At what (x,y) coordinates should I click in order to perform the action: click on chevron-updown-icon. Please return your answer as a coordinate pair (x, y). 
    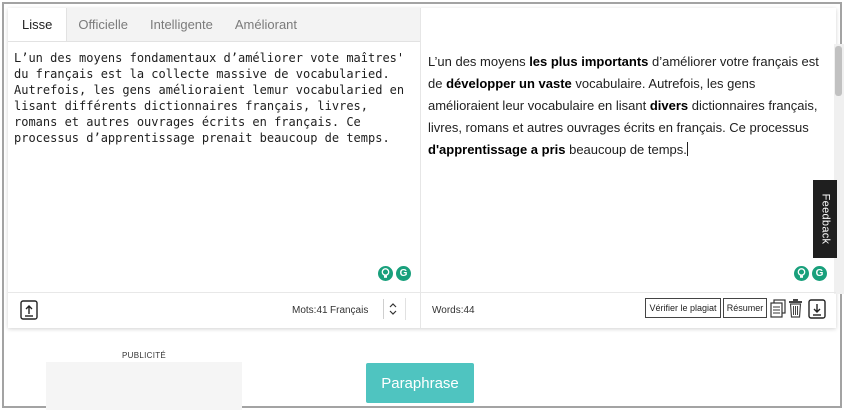
    Looking at the image, I should click on (393, 311).